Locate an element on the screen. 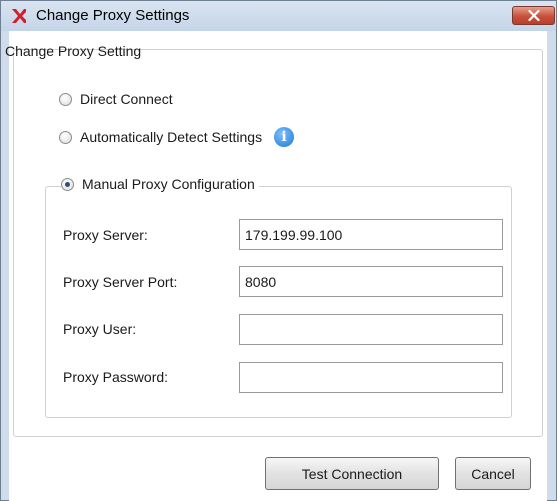  direct-connect-option: Direct Connect is located at coordinates (116, 99).